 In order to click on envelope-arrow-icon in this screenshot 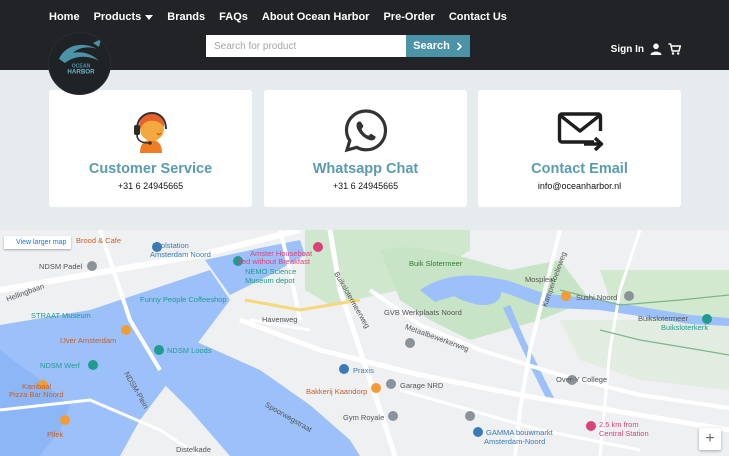, I will do `click(580, 132)`.